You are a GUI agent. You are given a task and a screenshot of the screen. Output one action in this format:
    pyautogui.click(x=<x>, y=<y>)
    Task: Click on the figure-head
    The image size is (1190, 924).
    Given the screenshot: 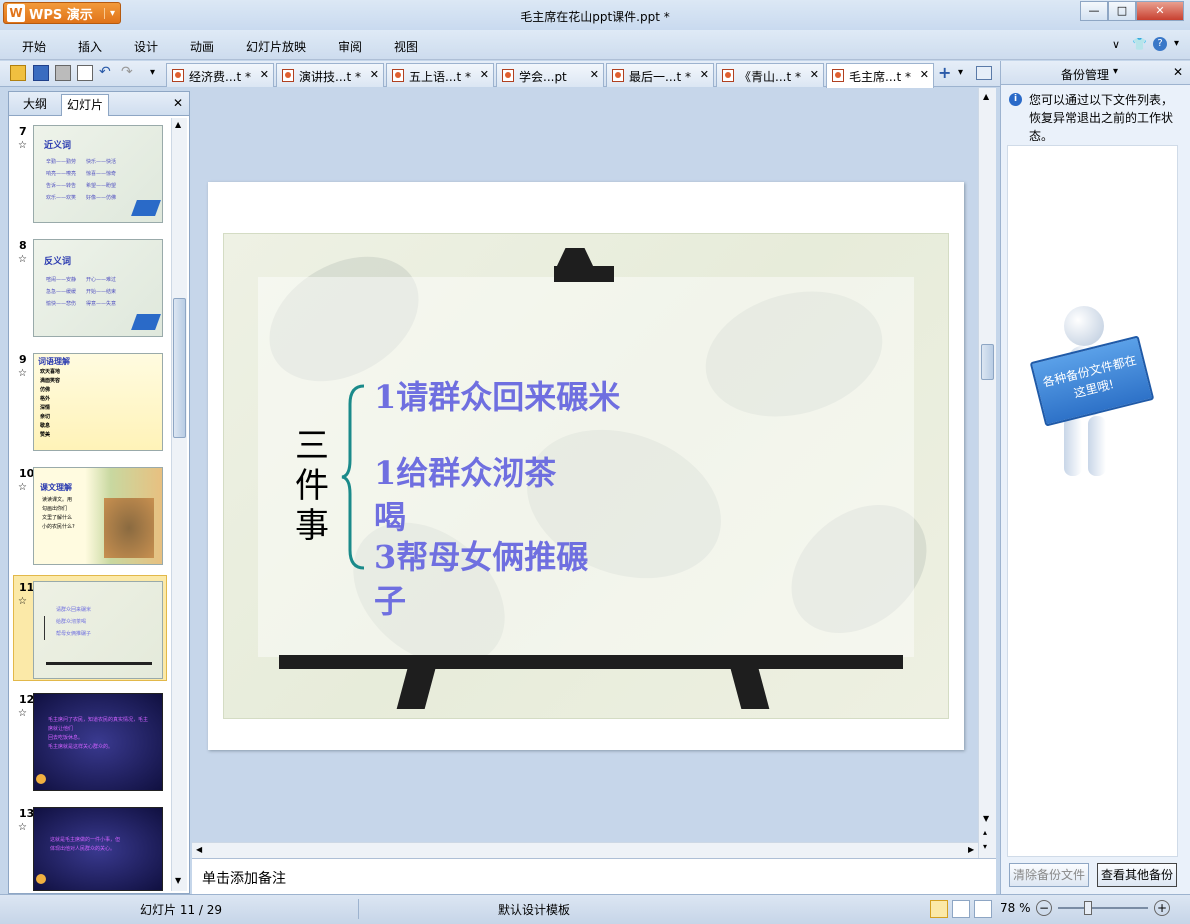 What is the action you would take?
    pyautogui.click(x=1084, y=326)
    